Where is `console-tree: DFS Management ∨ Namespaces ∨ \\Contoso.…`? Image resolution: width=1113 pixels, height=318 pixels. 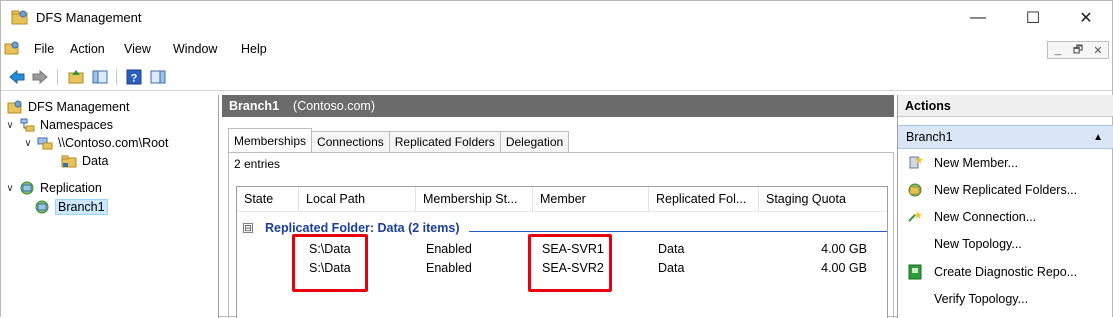
console-tree: DFS Management ∨ Namespaces ∨ \\Contoso.… is located at coordinates (110, 206).